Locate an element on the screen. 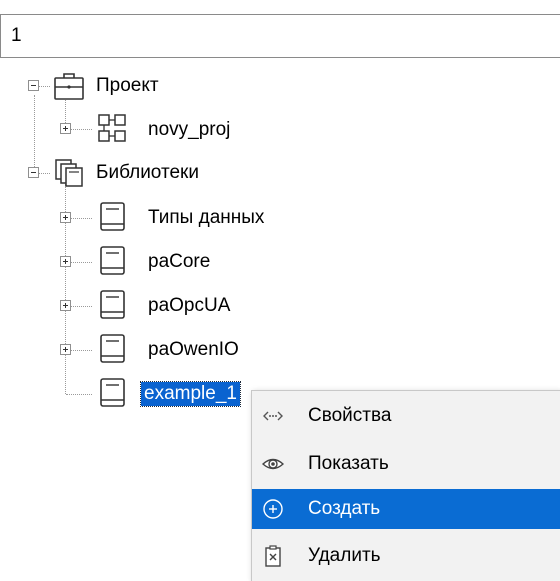 This screenshot has height=581, width=560. path-input: 1 is located at coordinates (280, 36).